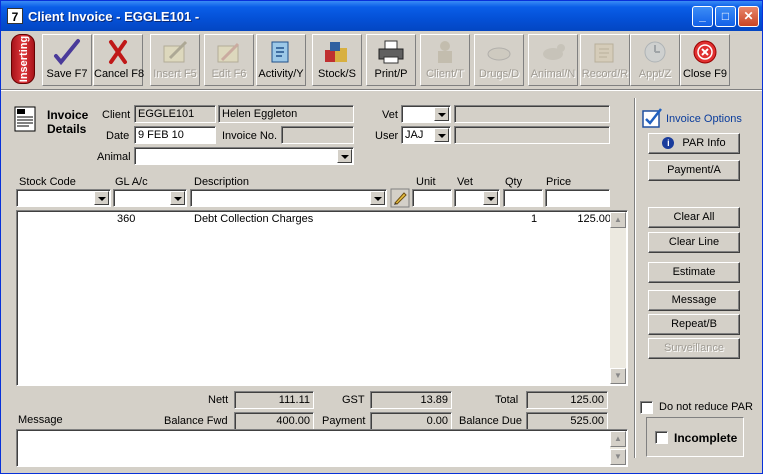  I want to click on message-textarea: ▲ ▼, so click(322, 448).